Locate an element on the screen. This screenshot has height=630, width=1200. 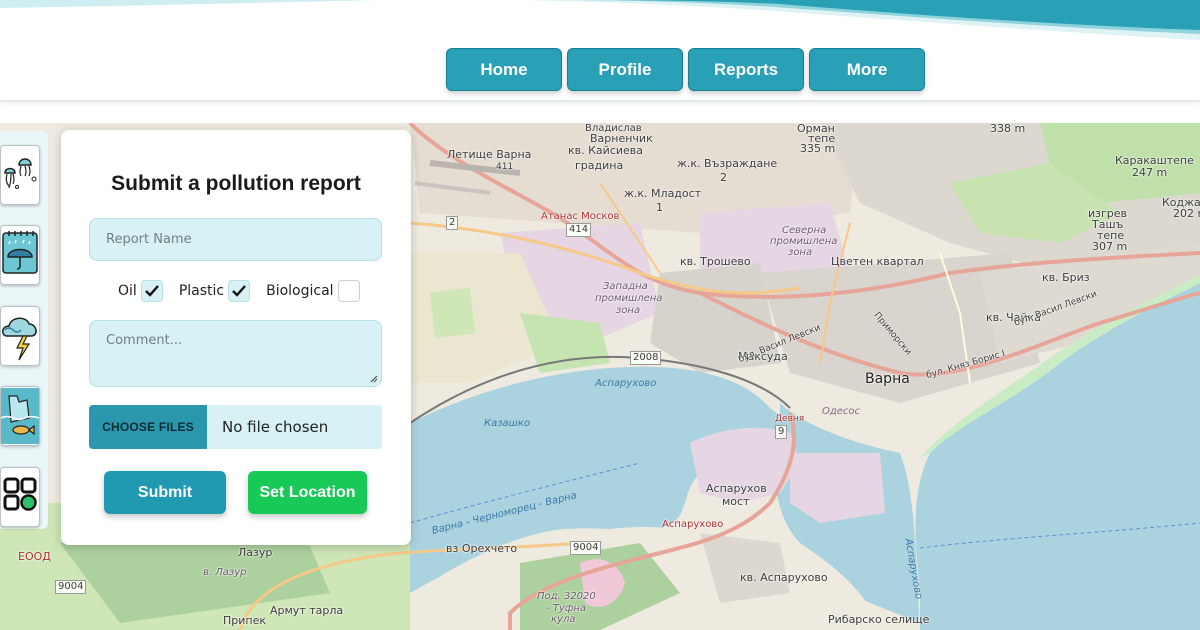
report-name-placeholder: Report Name is located at coordinates (149, 239).